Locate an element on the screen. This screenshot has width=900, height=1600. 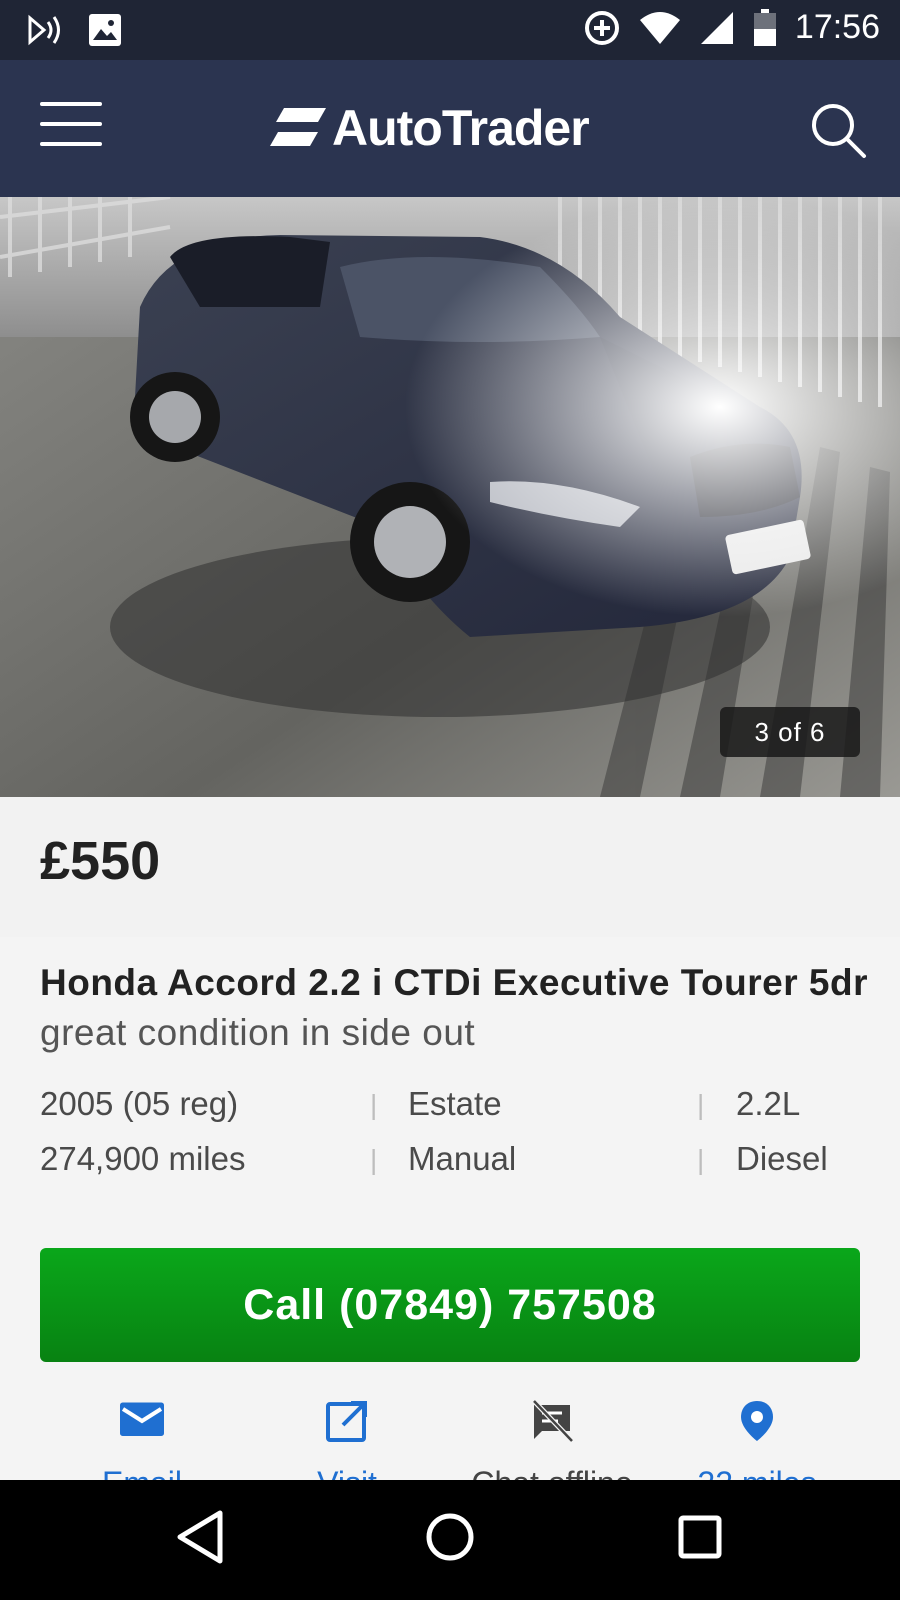
spec-row: 274,900 miles | Manual | Diesel is located at coordinates (455, 1160).